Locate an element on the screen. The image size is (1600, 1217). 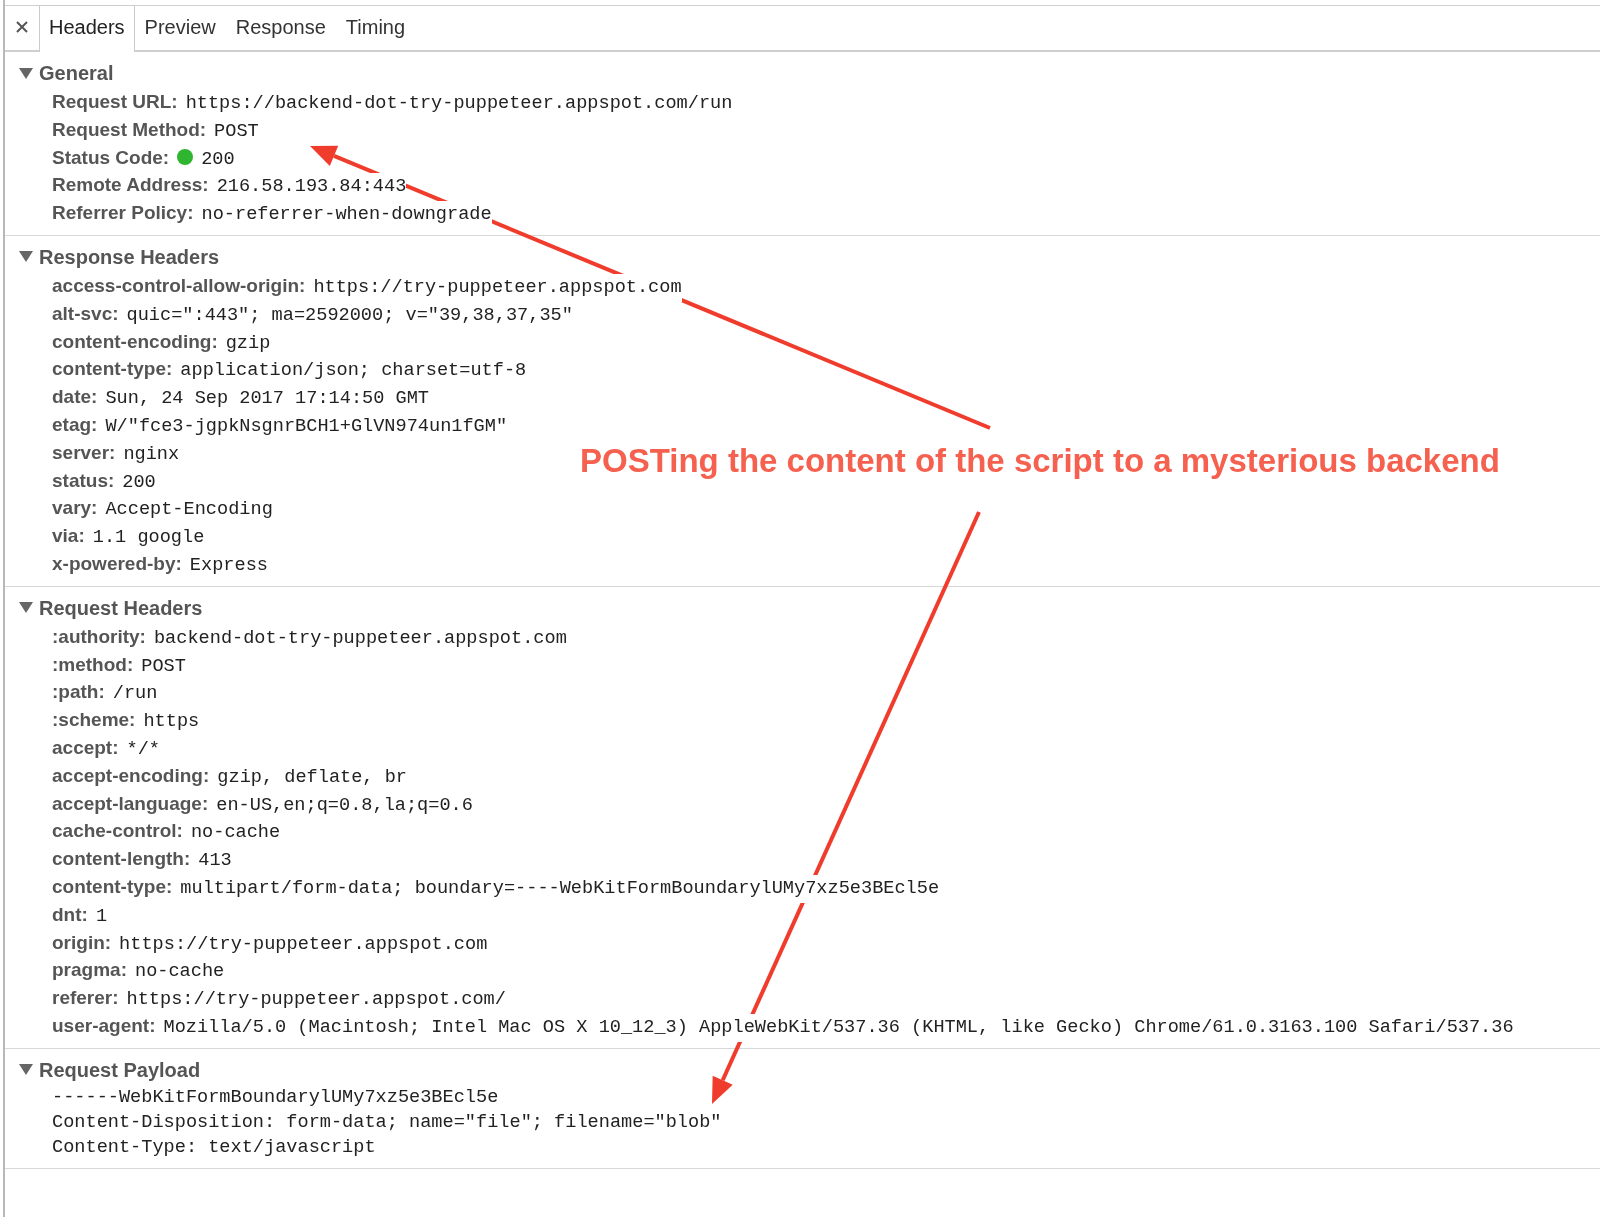
header-name: content-encoding: is located at coordinates (135, 341).